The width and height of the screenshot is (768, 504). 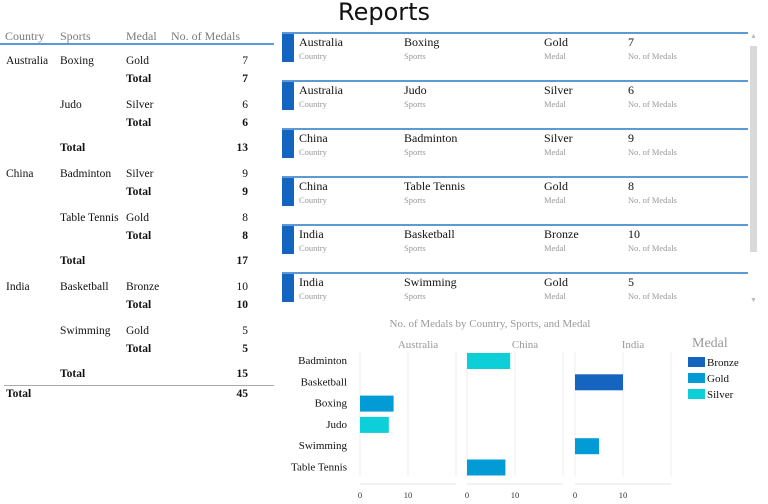 I want to click on cell-country: Australia, so click(x=27, y=61).